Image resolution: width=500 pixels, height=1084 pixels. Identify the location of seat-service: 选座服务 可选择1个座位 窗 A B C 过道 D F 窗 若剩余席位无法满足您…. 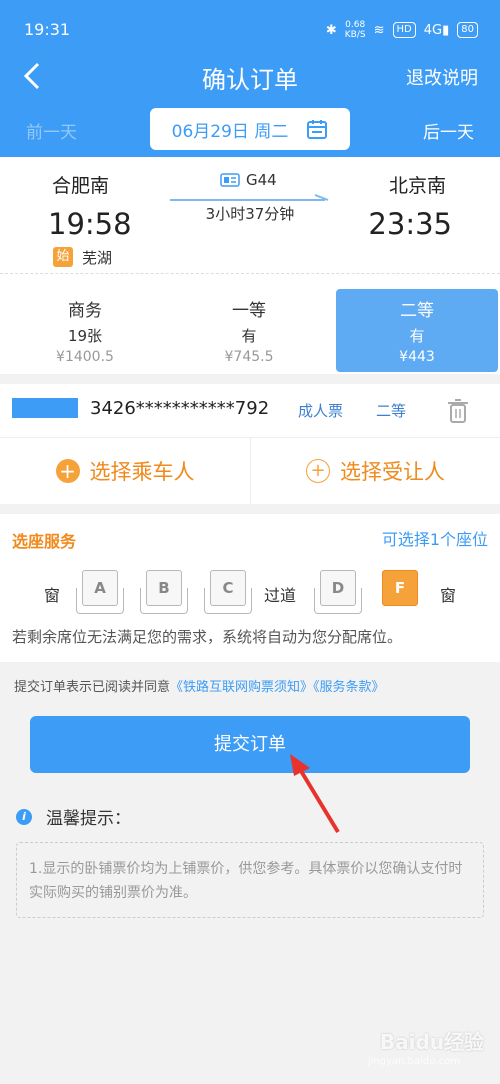
(250, 588).